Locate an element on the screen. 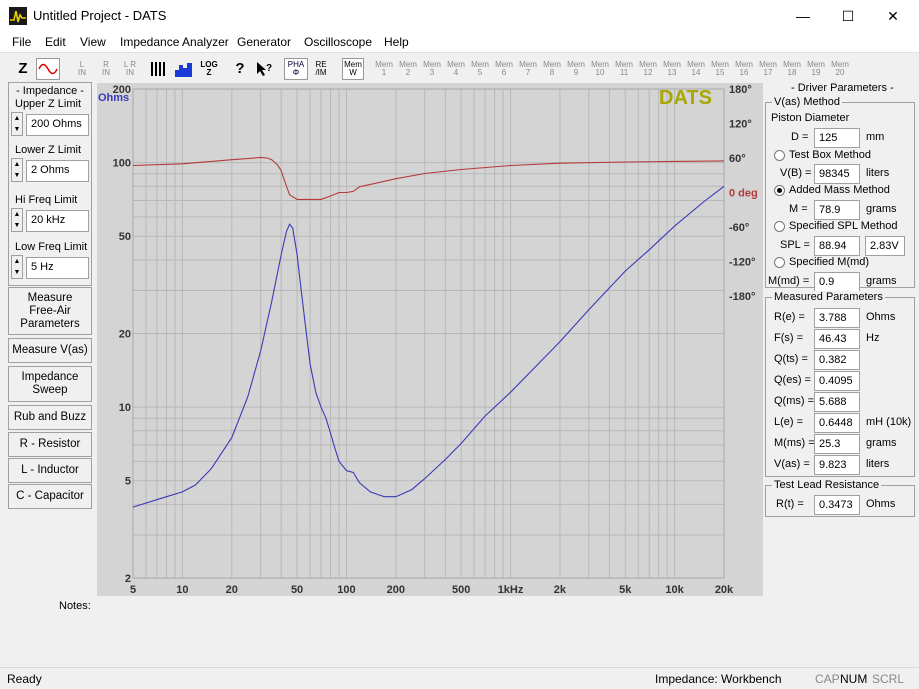 The width and height of the screenshot is (919, 689). mem-slot-4-button: Mem 4 is located at coordinates (456, 69).